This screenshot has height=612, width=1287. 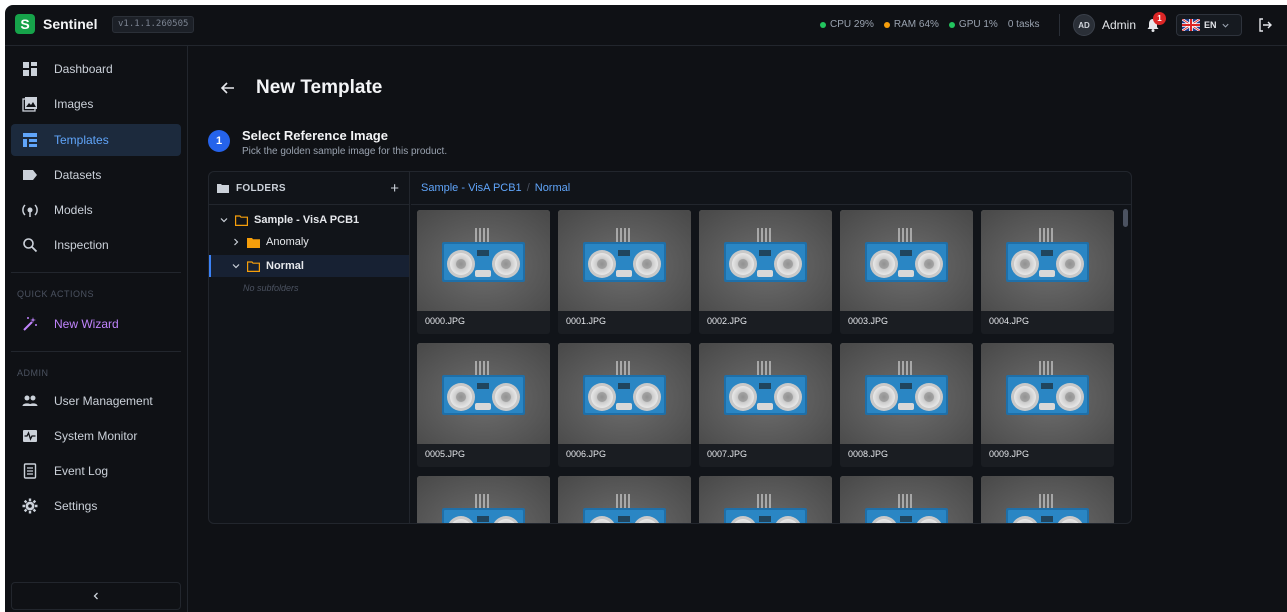 I want to click on image-filename: 0003.JPG, so click(x=868, y=321).